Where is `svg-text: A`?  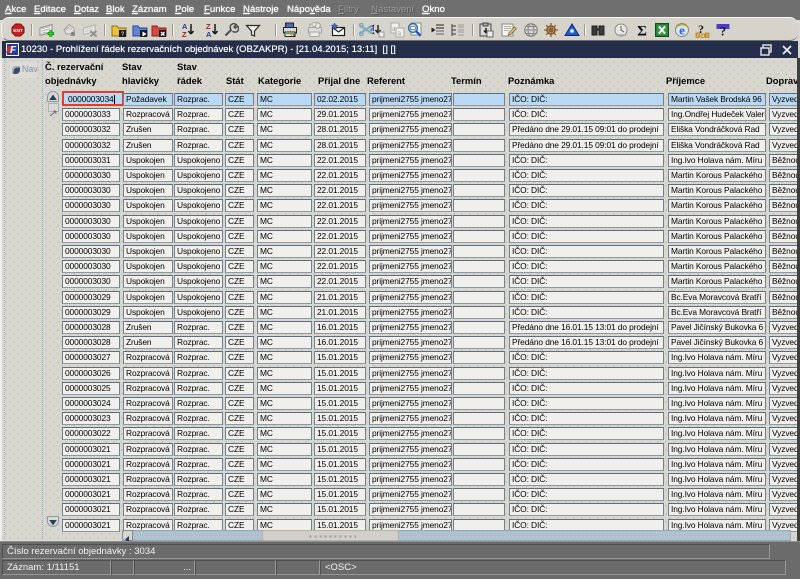
svg-text: A is located at coordinates (209, 34).